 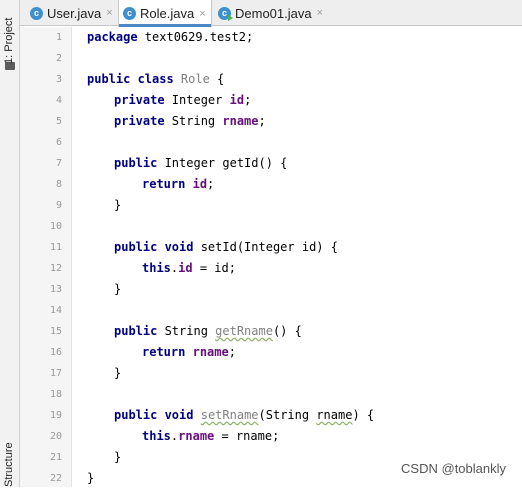 What do you see at coordinates (9, 464) in the screenshot?
I see `structure-tool-button: Structure` at bounding box center [9, 464].